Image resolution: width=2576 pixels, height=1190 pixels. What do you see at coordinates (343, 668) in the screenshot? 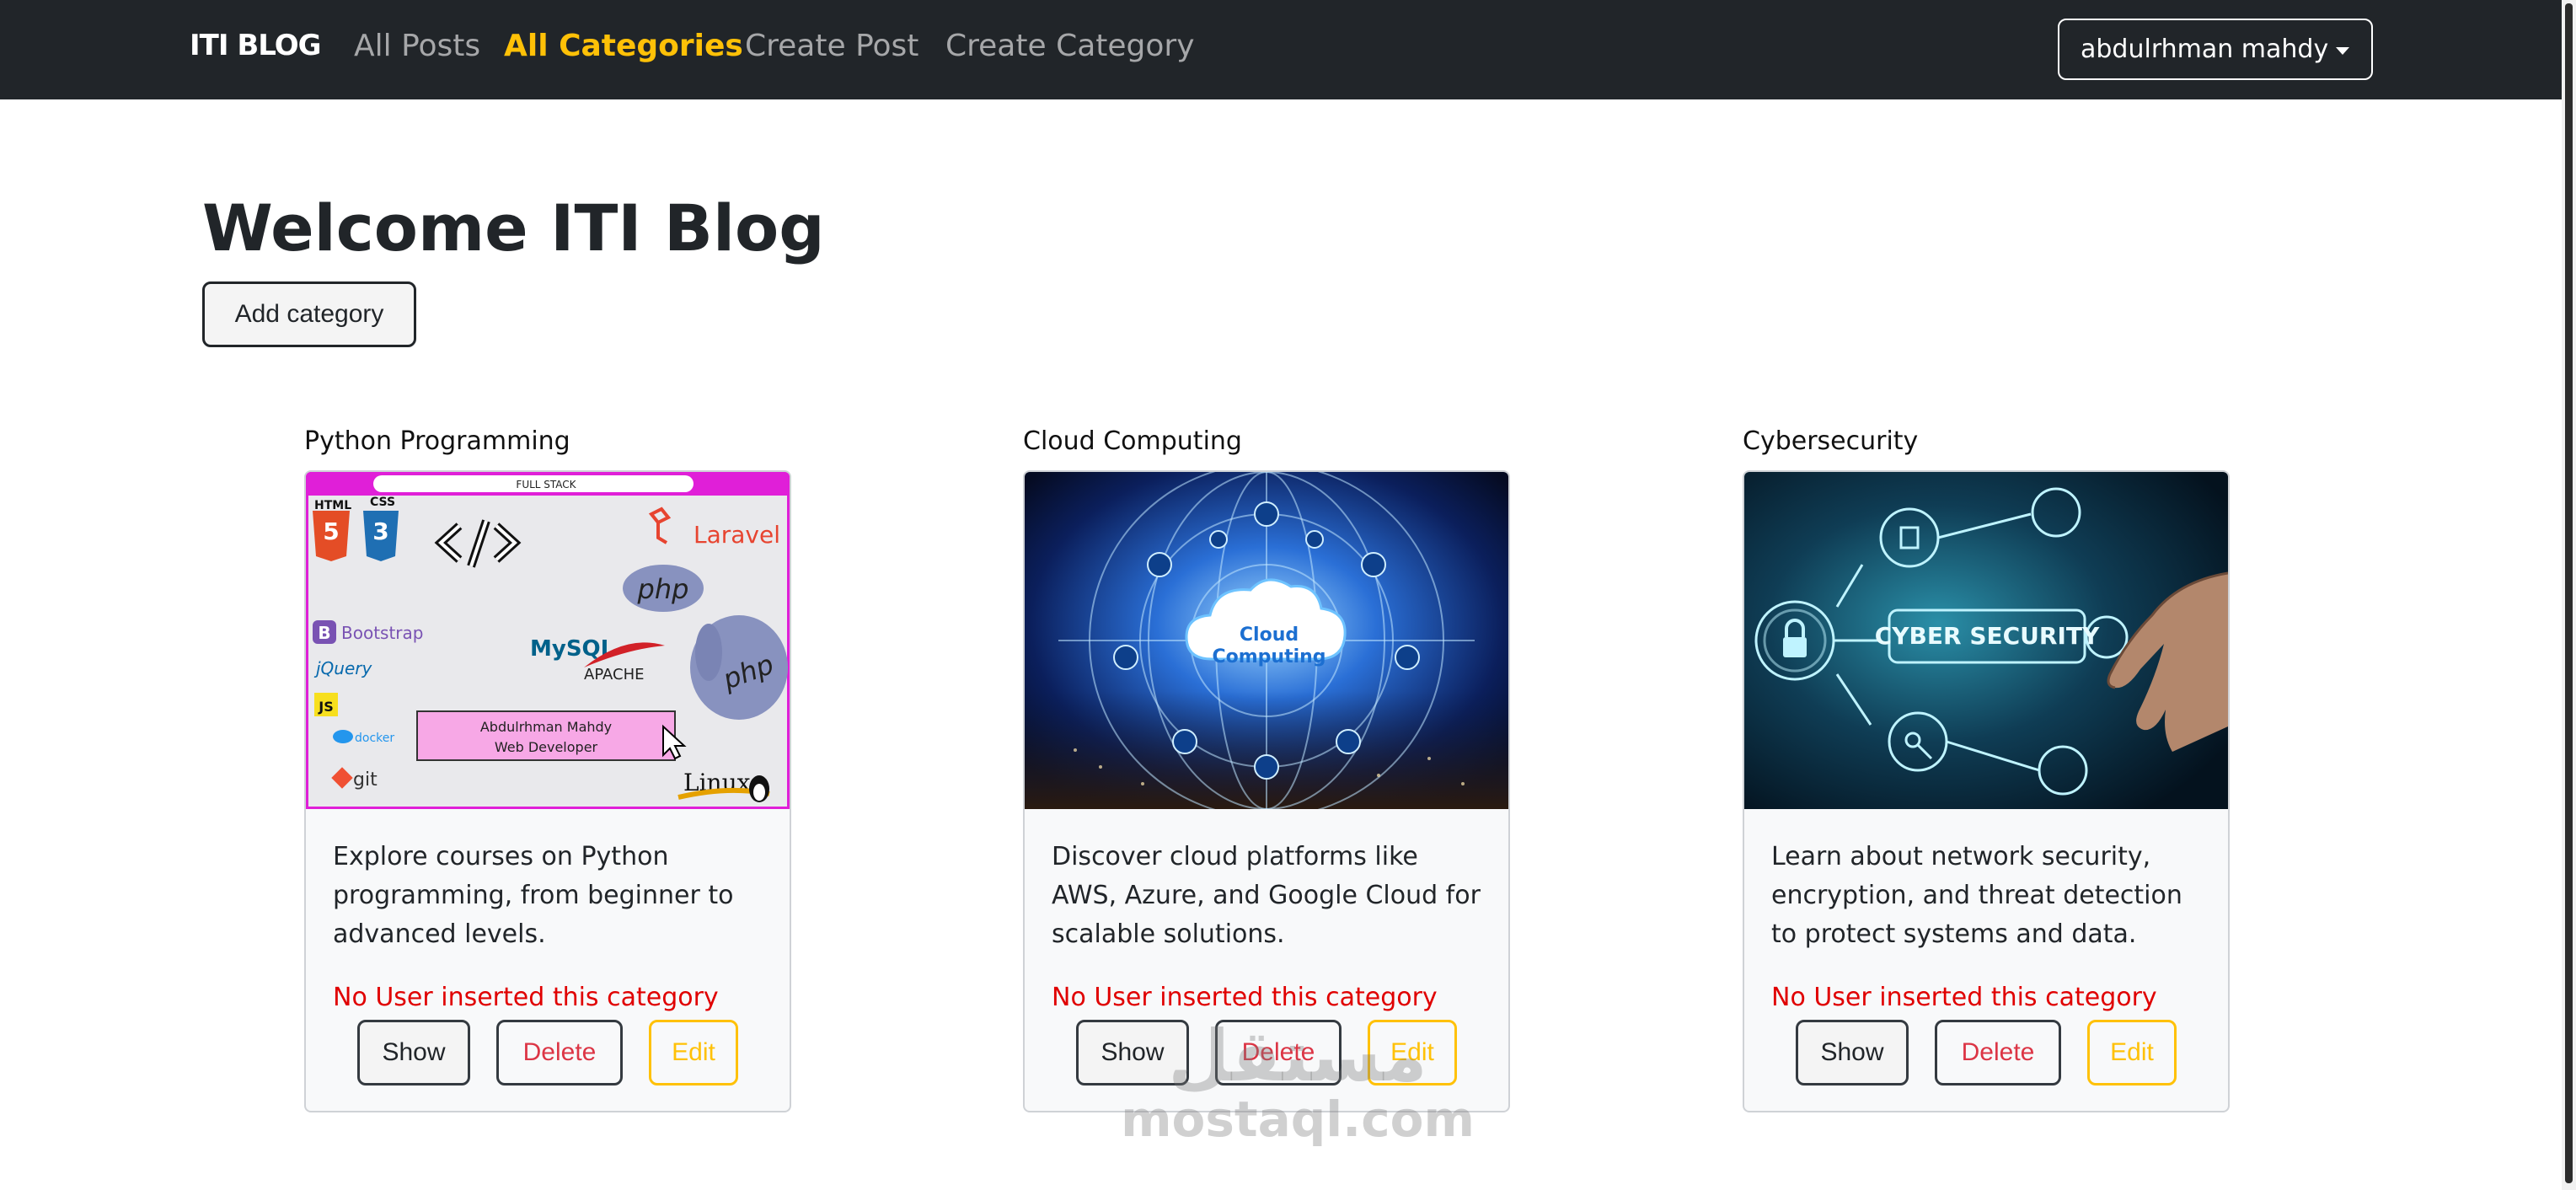
I see `svg-text: jQuery` at bounding box center [343, 668].